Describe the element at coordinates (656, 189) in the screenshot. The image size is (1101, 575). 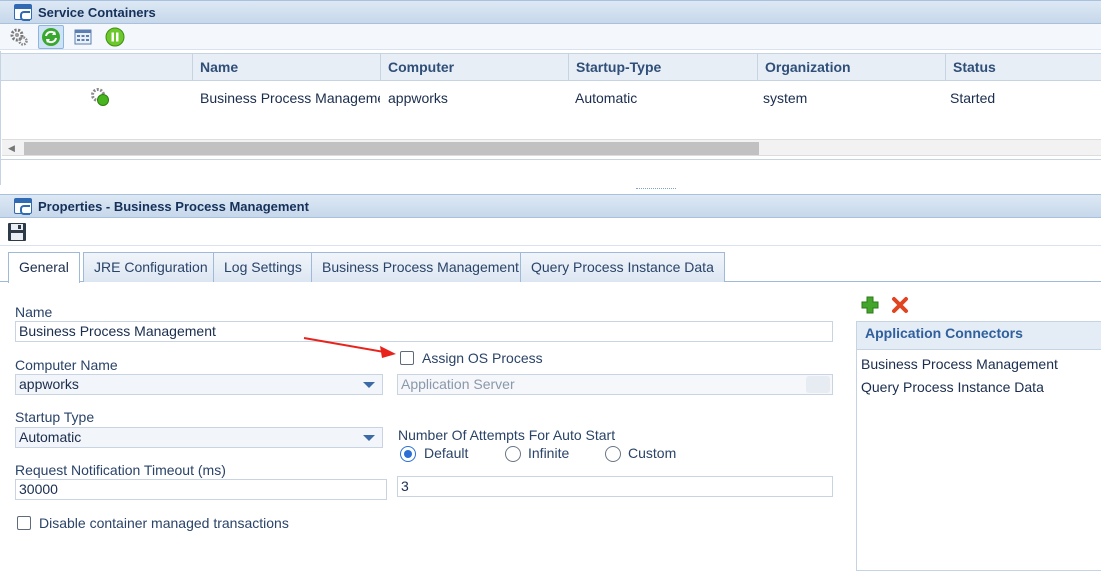
I see `splitter-grip-icon` at that location.